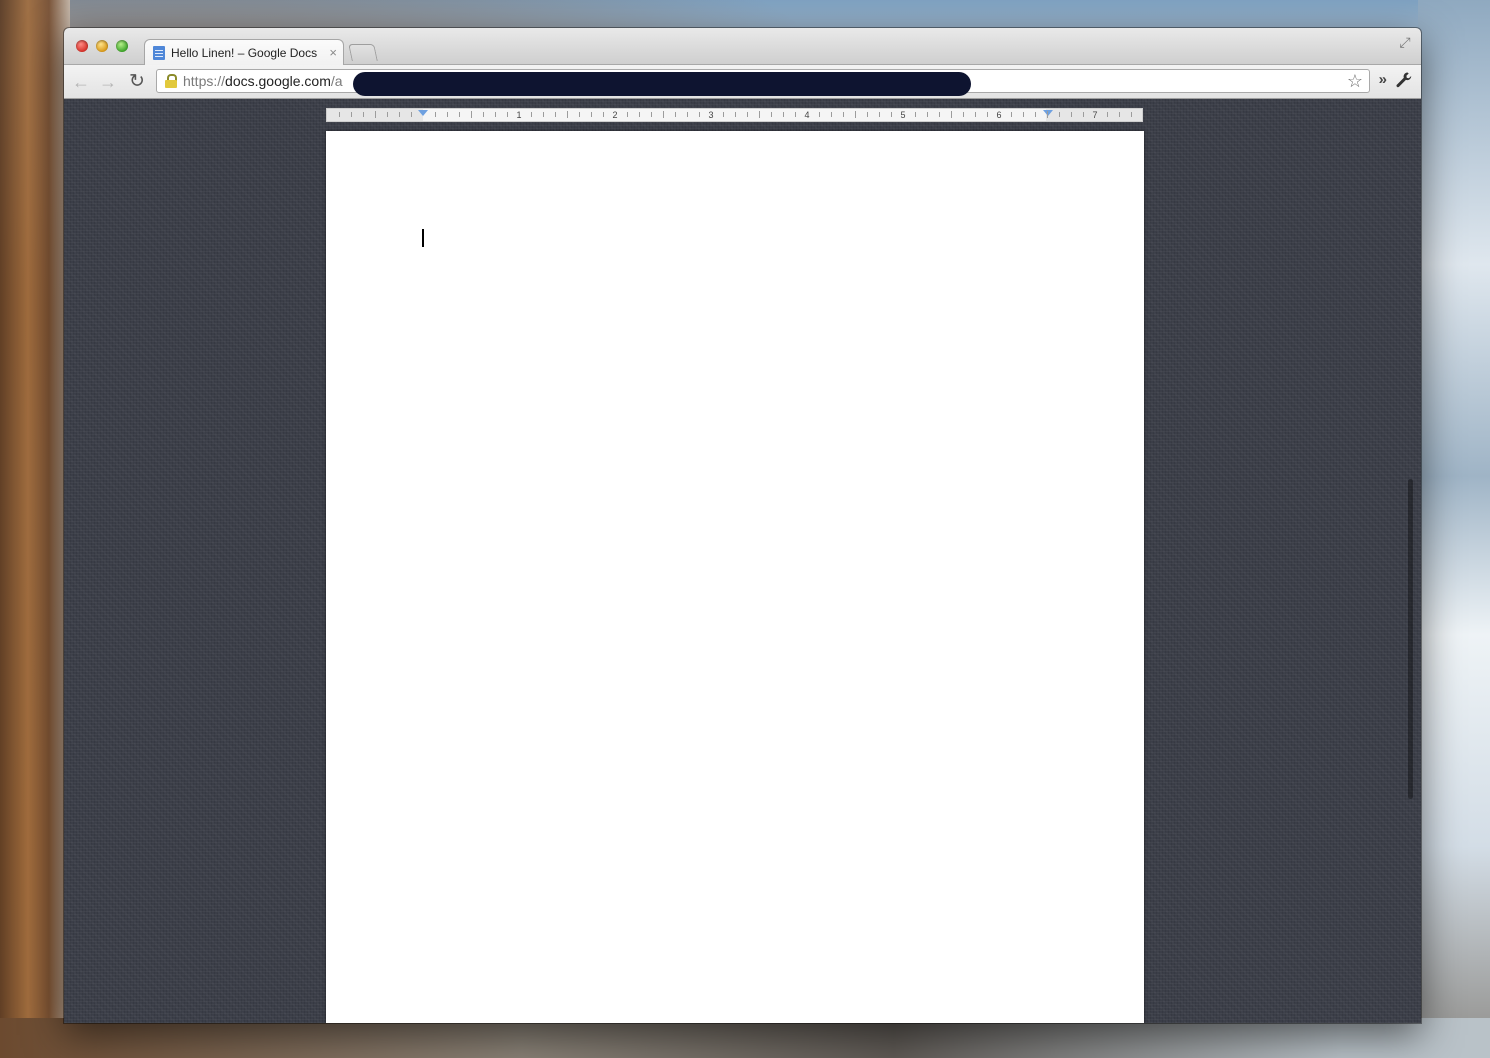 The image size is (1490, 1058). Describe the element at coordinates (903, 115) in the screenshot. I see `ruler-number: 5` at that location.